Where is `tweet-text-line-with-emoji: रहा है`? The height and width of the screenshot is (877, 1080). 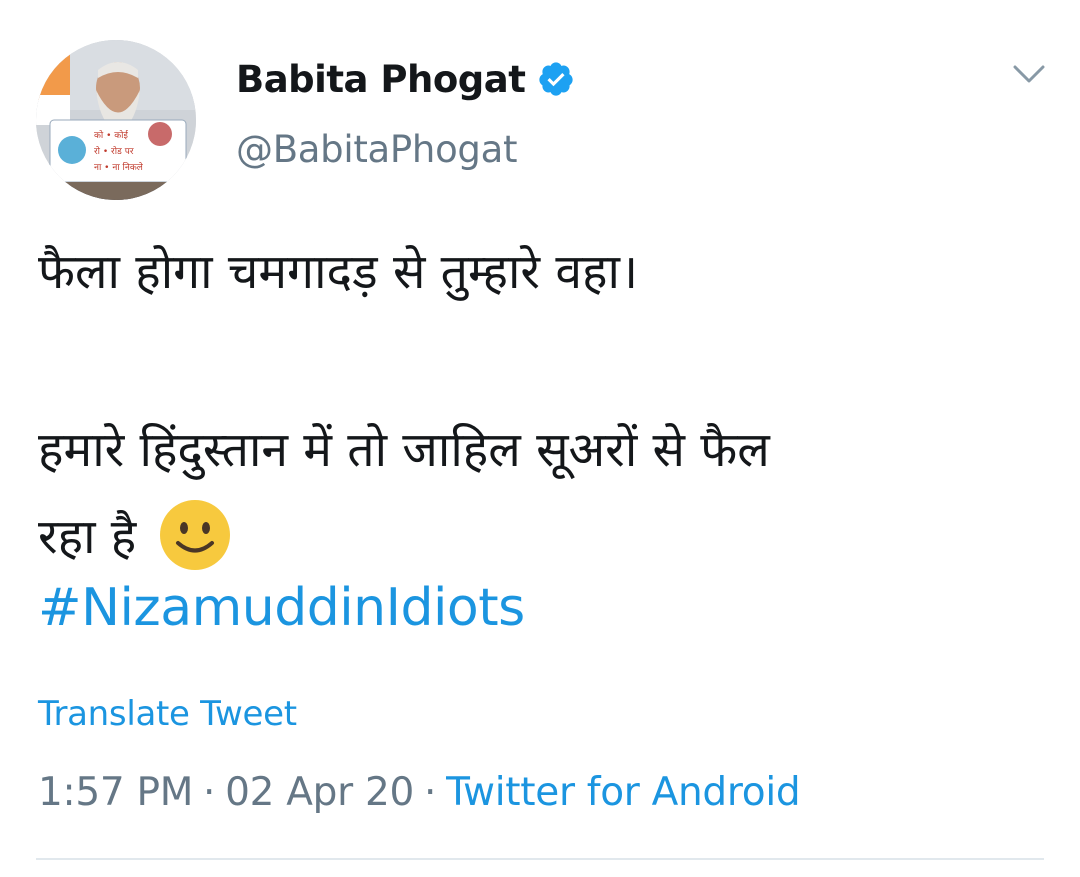 tweet-text-line-with-emoji: रहा है is located at coordinates (135, 535).